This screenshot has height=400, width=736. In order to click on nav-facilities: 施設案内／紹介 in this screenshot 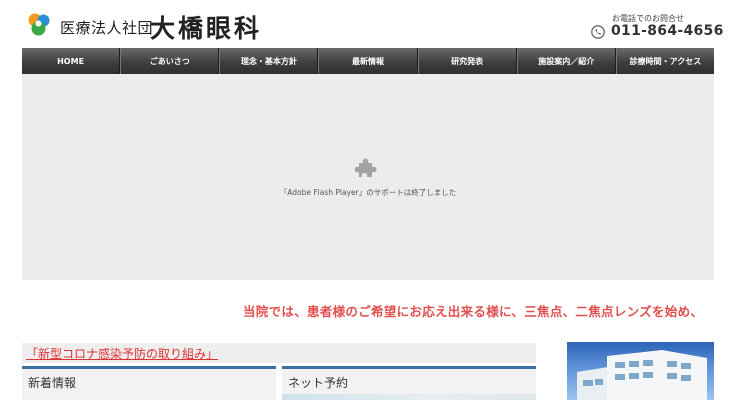, I will do `click(566, 61)`.